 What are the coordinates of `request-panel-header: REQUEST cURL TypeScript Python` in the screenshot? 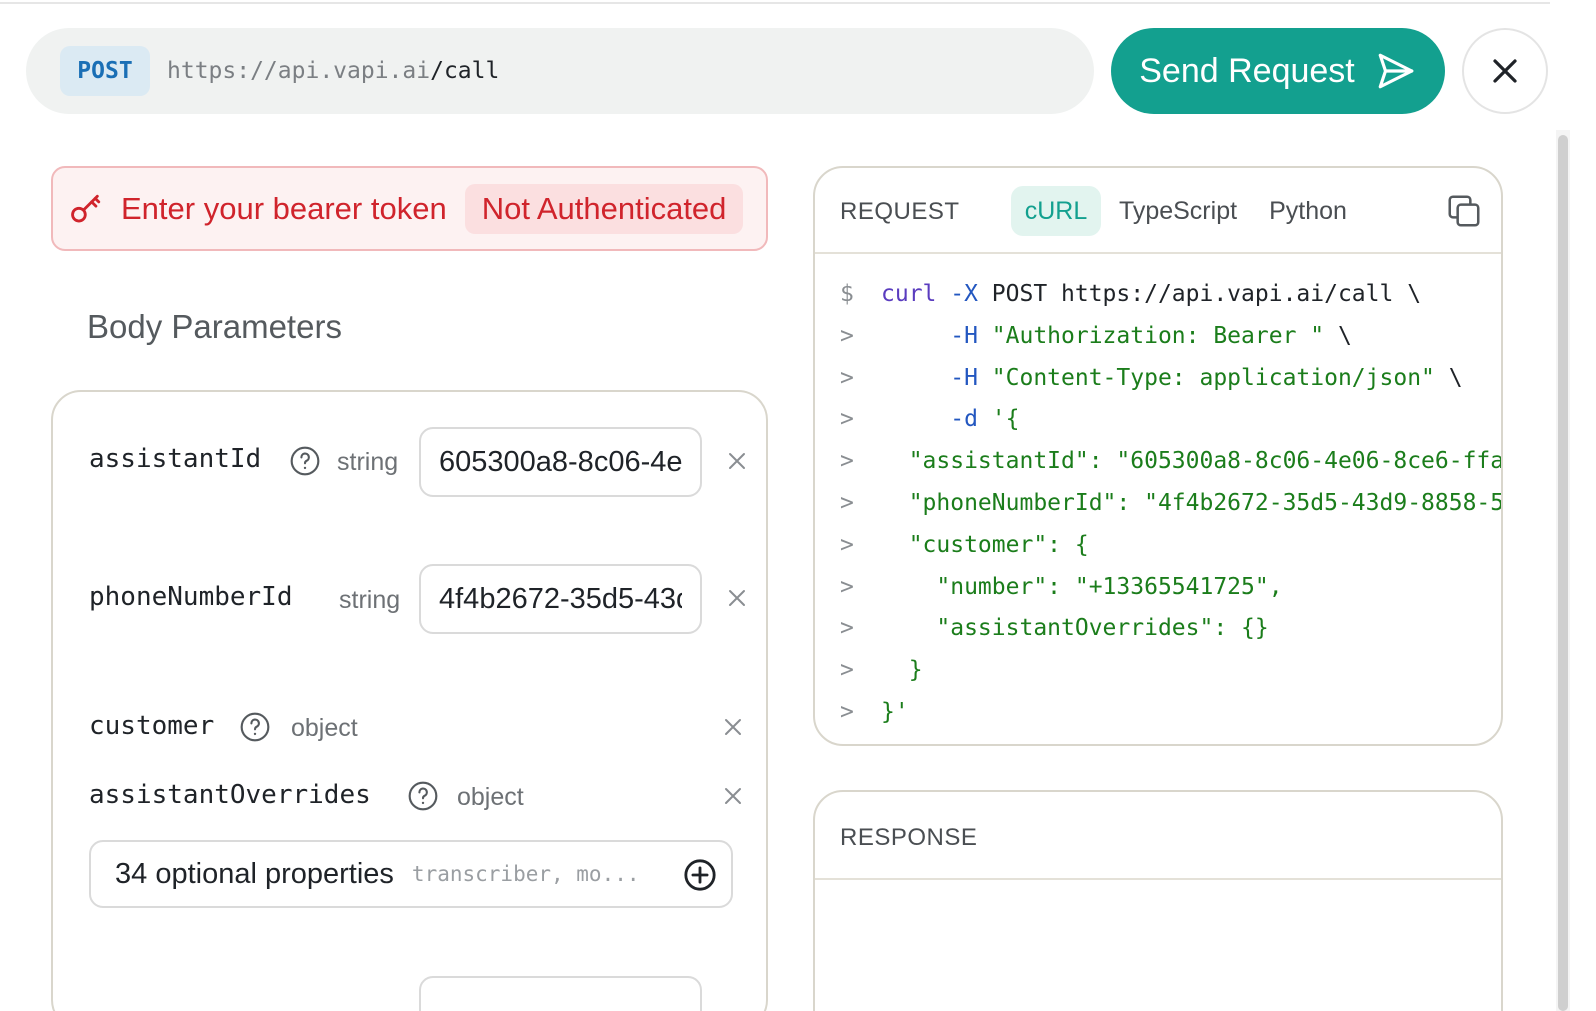 It's located at (1158, 211).